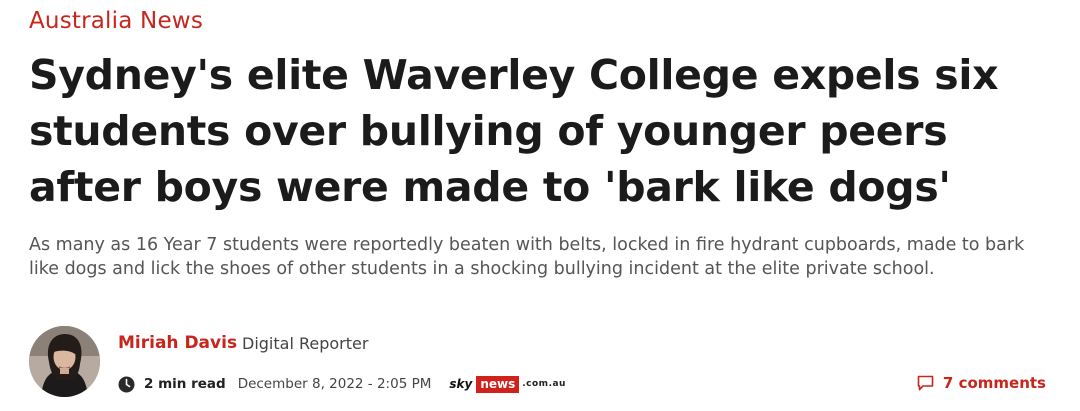 The image size is (1080, 411). What do you see at coordinates (498, 384) in the screenshot?
I see `brand-news-text: news` at bounding box center [498, 384].